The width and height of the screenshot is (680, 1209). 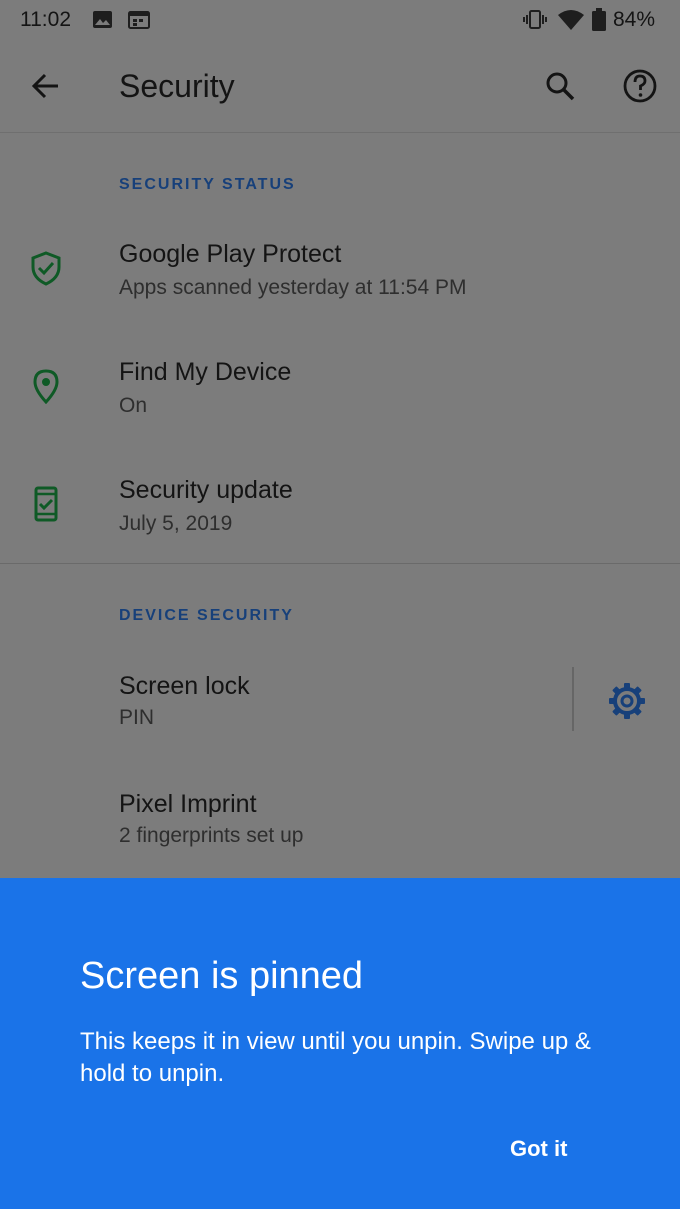 What do you see at coordinates (340, 505) in the screenshot?
I see `list-item-security-update: Security update July 5, 2019` at bounding box center [340, 505].